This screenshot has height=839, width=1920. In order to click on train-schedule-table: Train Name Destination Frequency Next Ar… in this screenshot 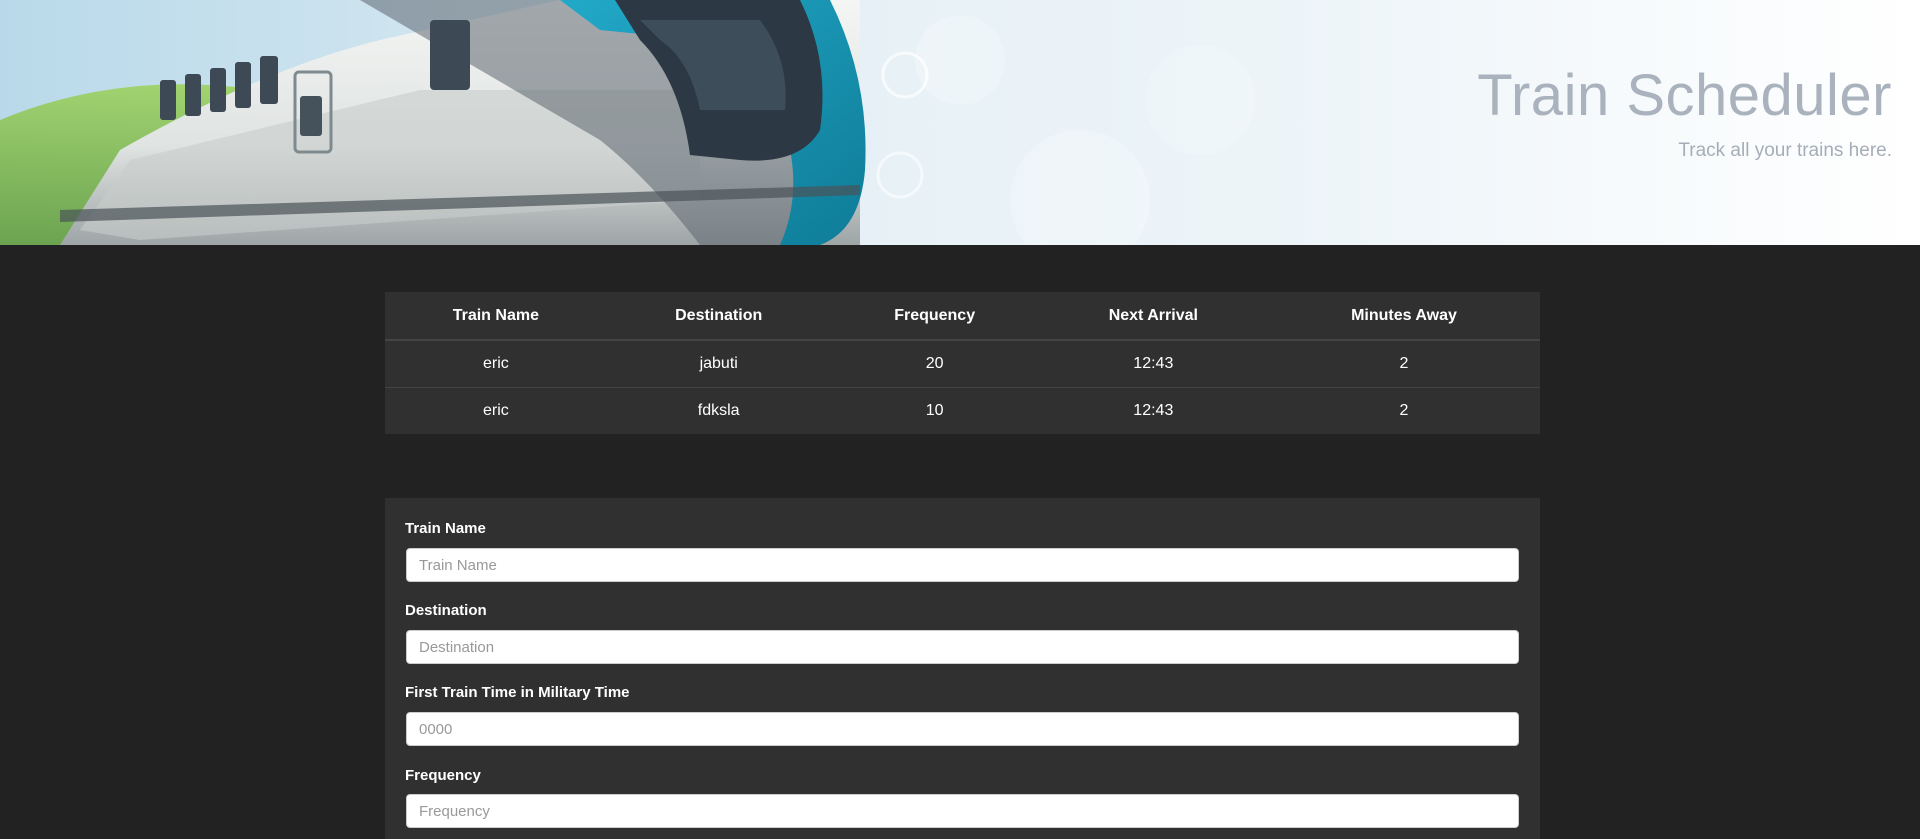, I will do `click(962, 363)`.